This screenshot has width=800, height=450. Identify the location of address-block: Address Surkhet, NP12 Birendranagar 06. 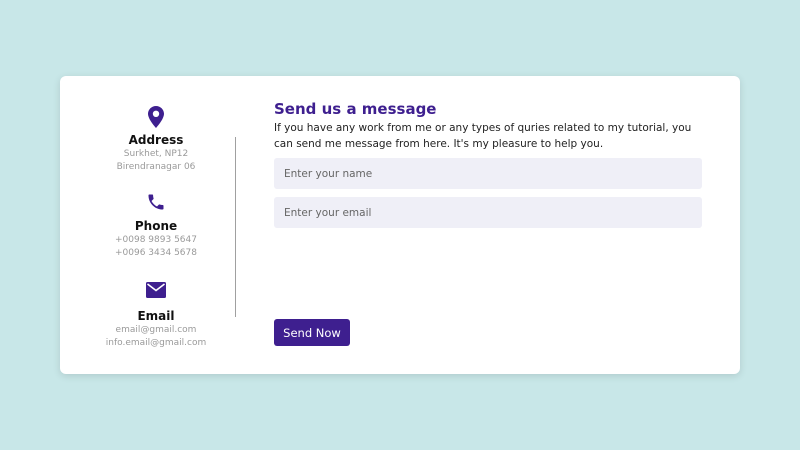
(156, 140).